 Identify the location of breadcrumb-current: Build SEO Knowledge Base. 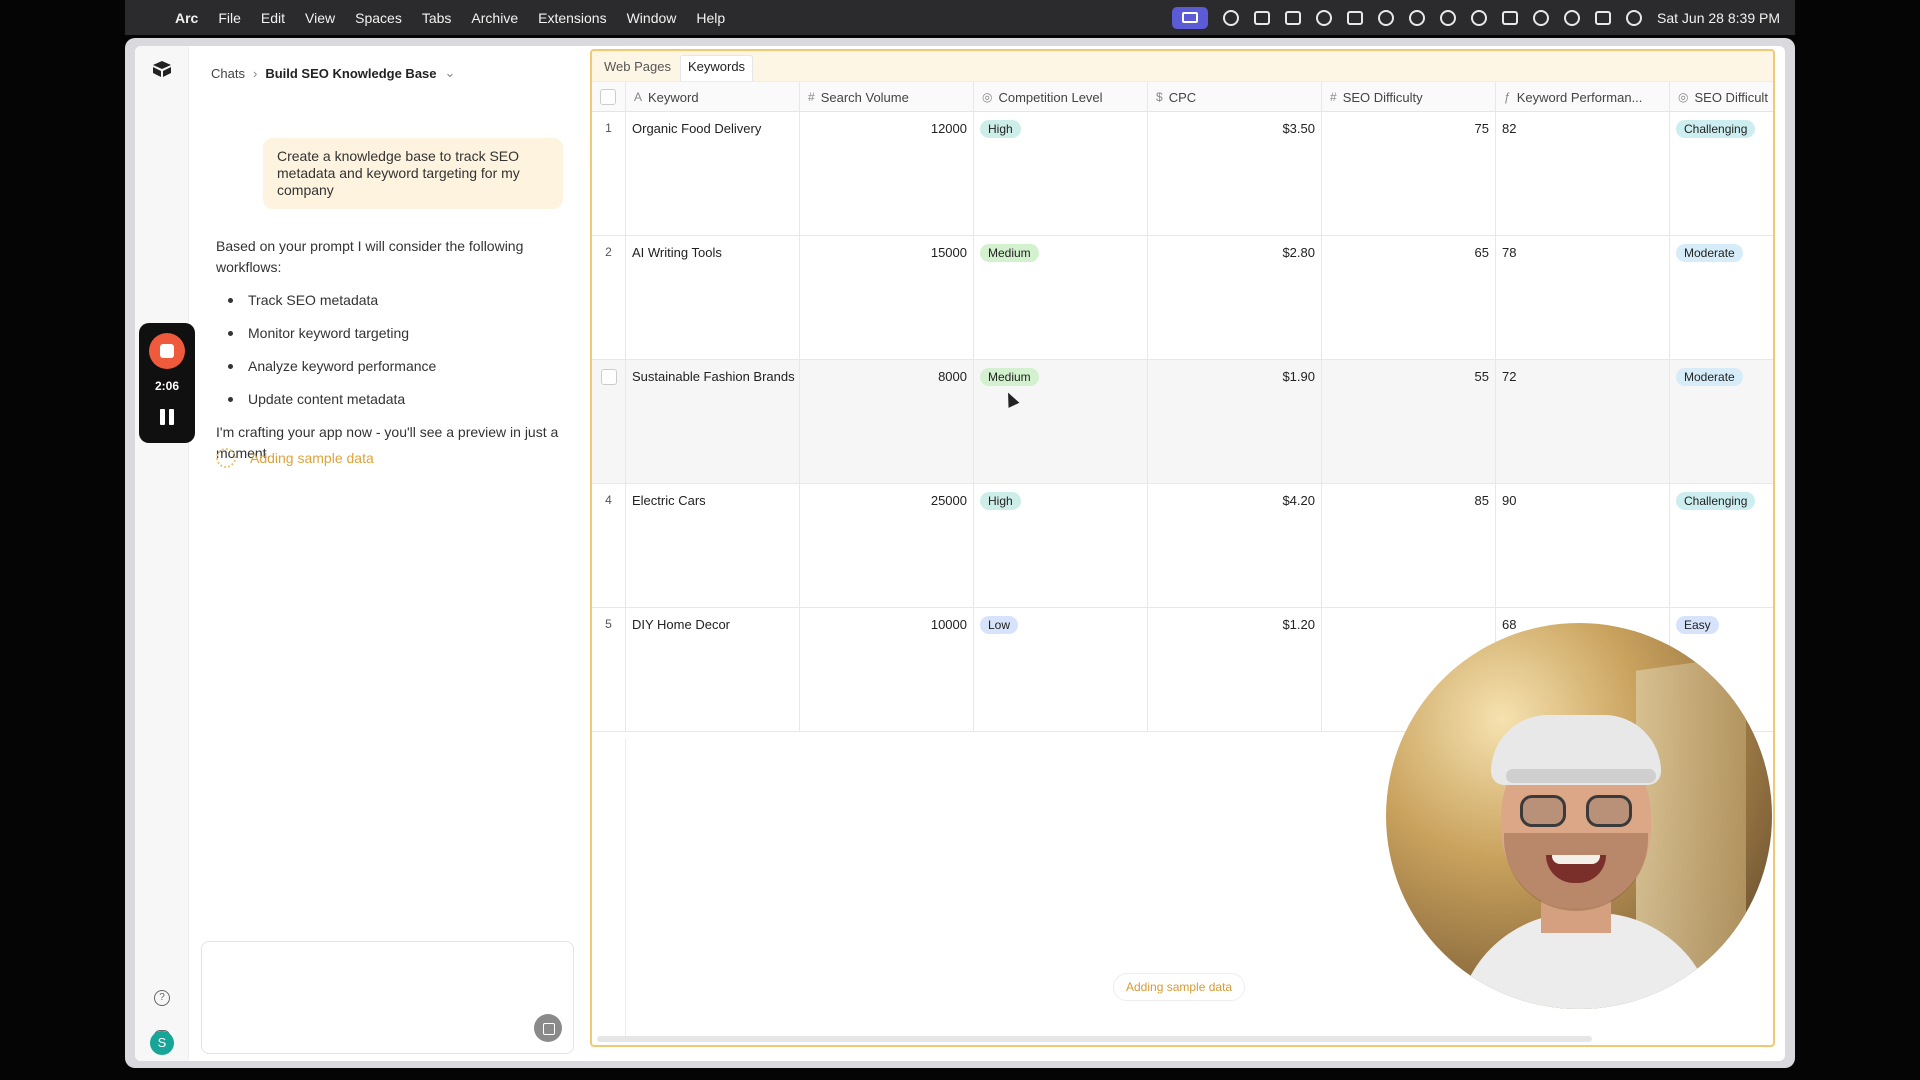
(350, 73).